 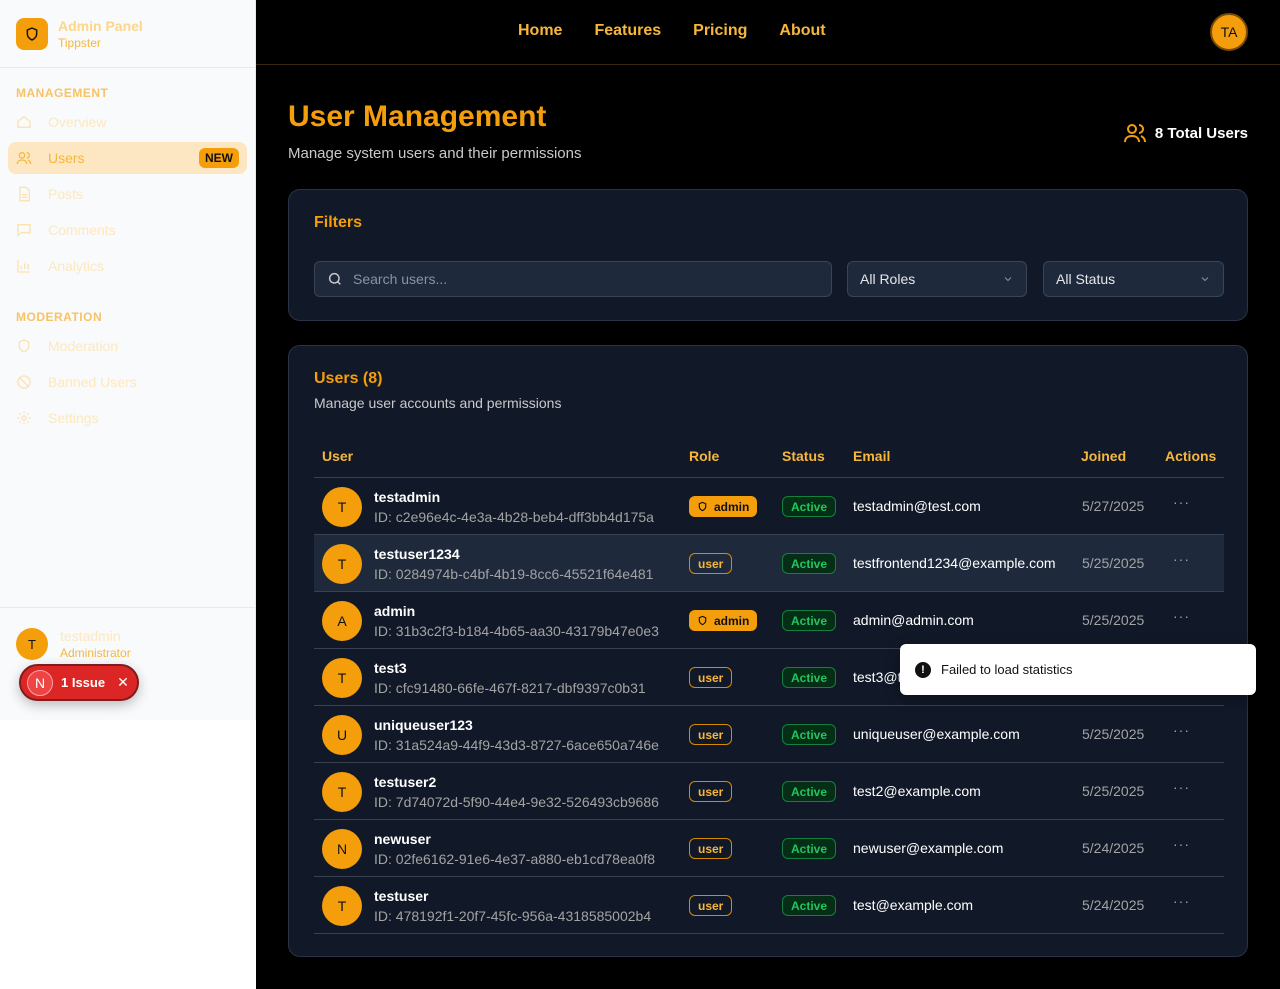 What do you see at coordinates (802, 31) in the screenshot?
I see `nav-link-about: About` at bounding box center [802, 31].